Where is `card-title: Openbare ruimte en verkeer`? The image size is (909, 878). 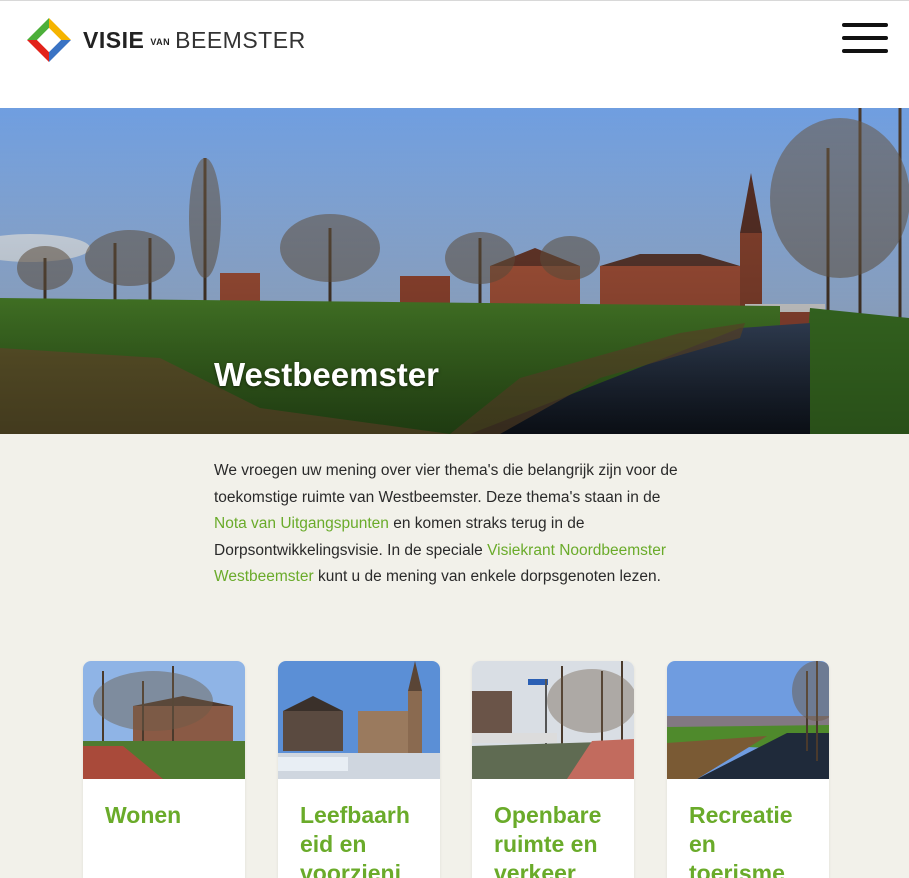
card-title: Openbare ruimte en verkeer is located at coordinates (548, 840).